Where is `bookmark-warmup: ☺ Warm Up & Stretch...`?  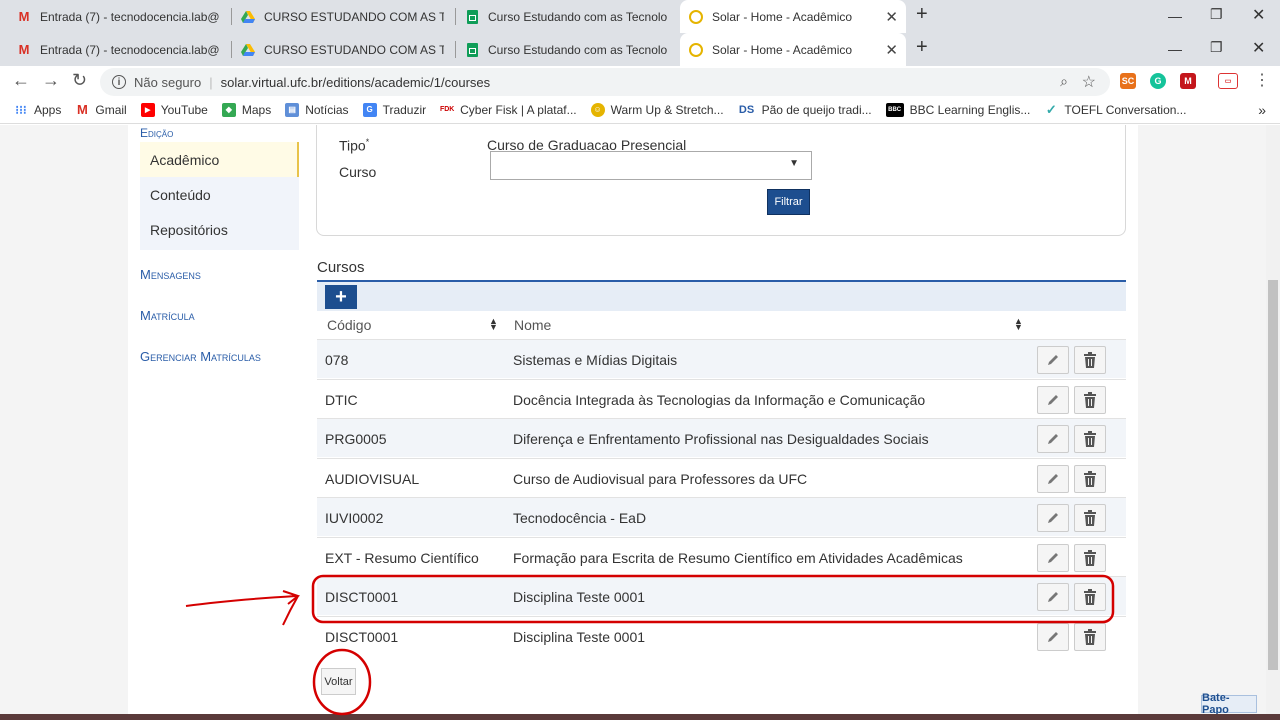
bookmark-warmup: ☺ Warm Up & Stretch... is located at coordinates (657, 109).